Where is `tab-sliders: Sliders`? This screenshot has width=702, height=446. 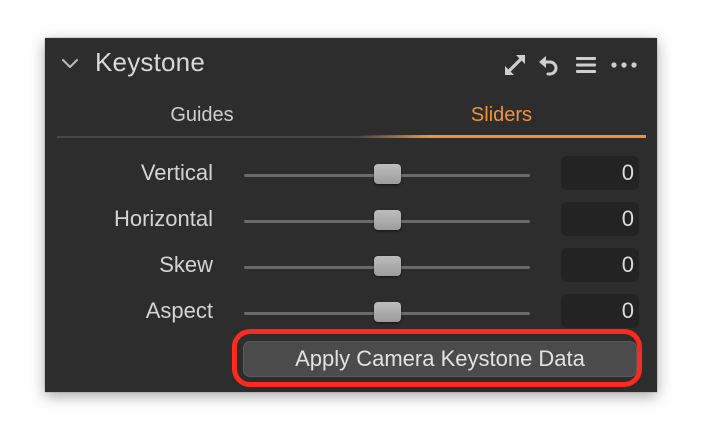
tab-sliders: Sliders is located at coordinates (501, 118).